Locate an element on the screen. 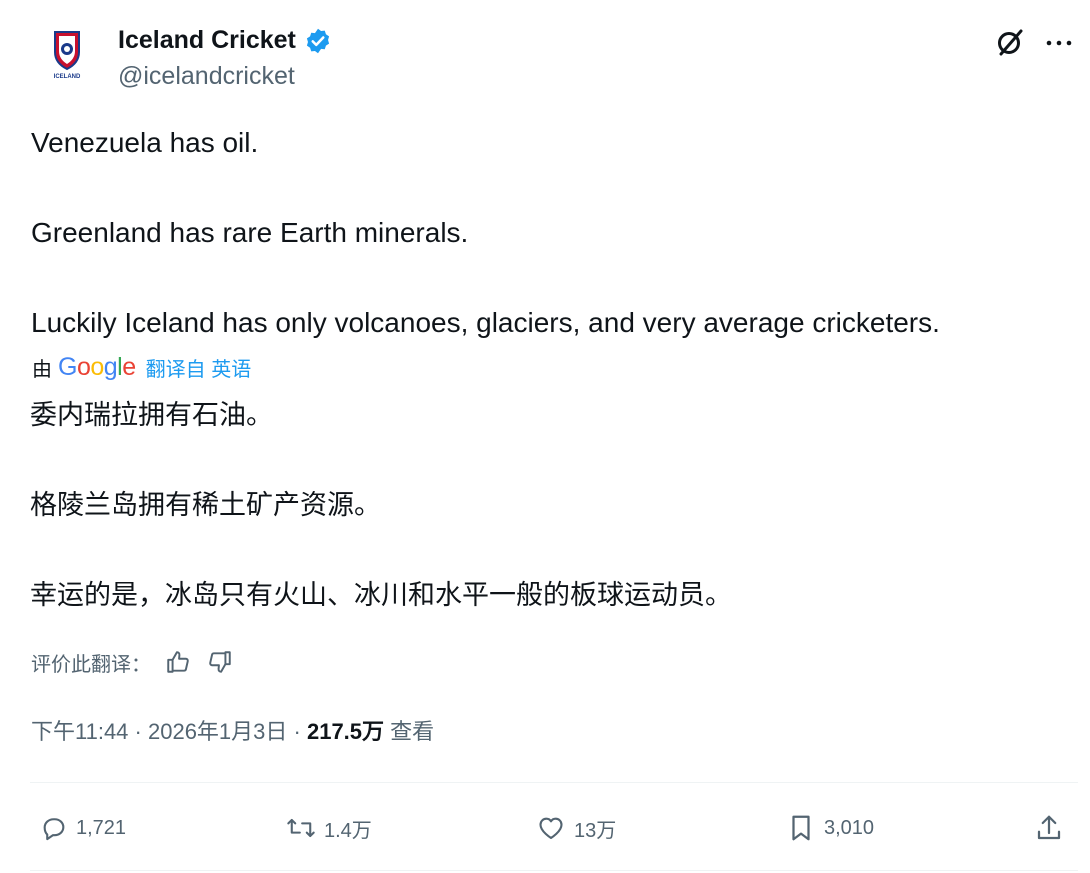 Image resolution: width=1090 pixels, height=873 pixels. author-handle: @icelandcricket is located at coordinates (206, 76).